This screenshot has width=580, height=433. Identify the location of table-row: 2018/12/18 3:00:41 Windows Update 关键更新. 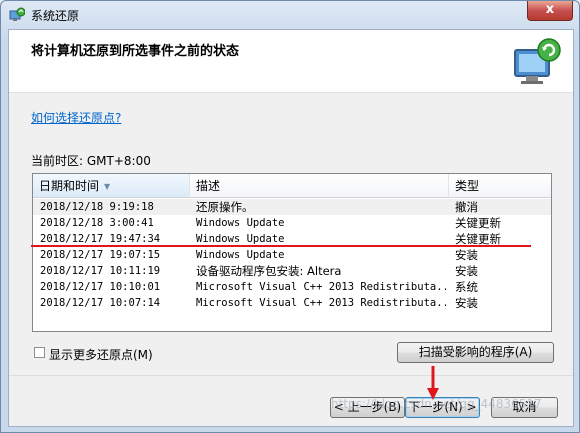
(292, 223).